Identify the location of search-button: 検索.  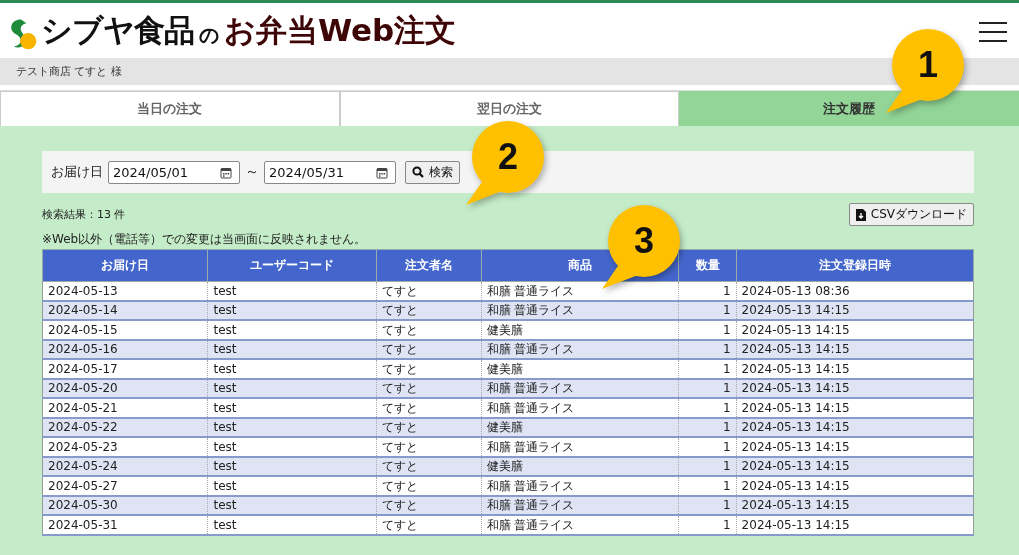
(432, 172).